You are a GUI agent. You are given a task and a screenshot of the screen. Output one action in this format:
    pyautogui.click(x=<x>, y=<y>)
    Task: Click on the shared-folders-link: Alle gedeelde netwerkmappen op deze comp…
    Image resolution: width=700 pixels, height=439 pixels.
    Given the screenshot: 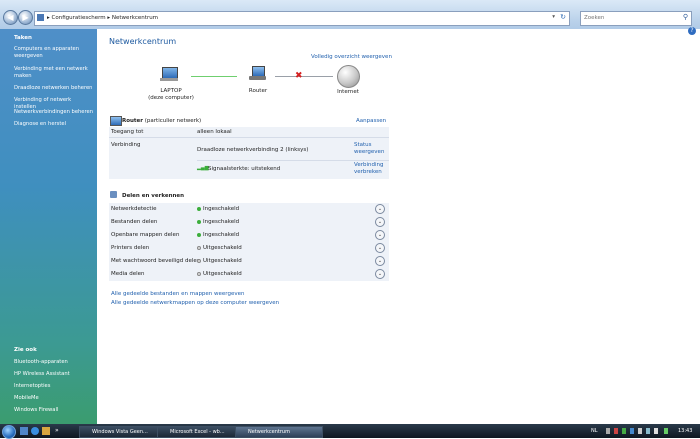 What is the action you would take?
    pyautogui.click(x=195, y=303)
    